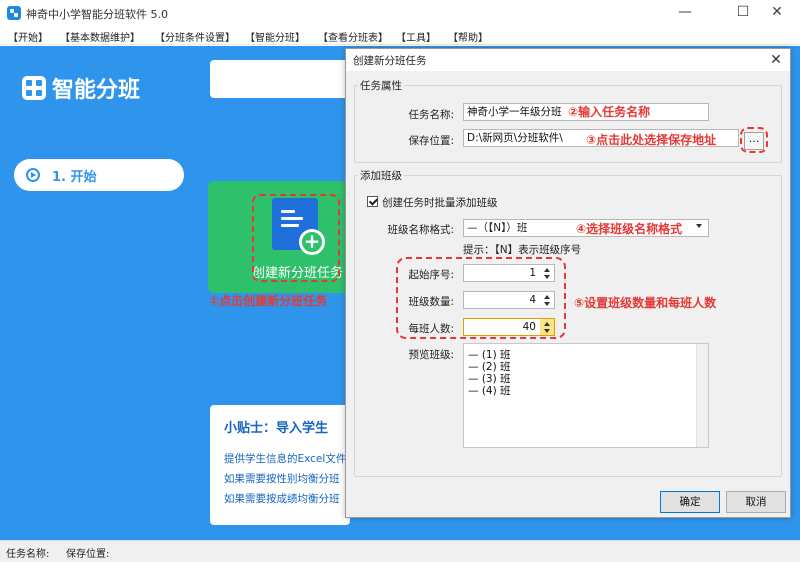 Image resolution: width=800 pixels, height=562 pixels. Describe the element at coordinates (431, 355) in the screenshot. I see `preview-label: 预览班级:` at that location.